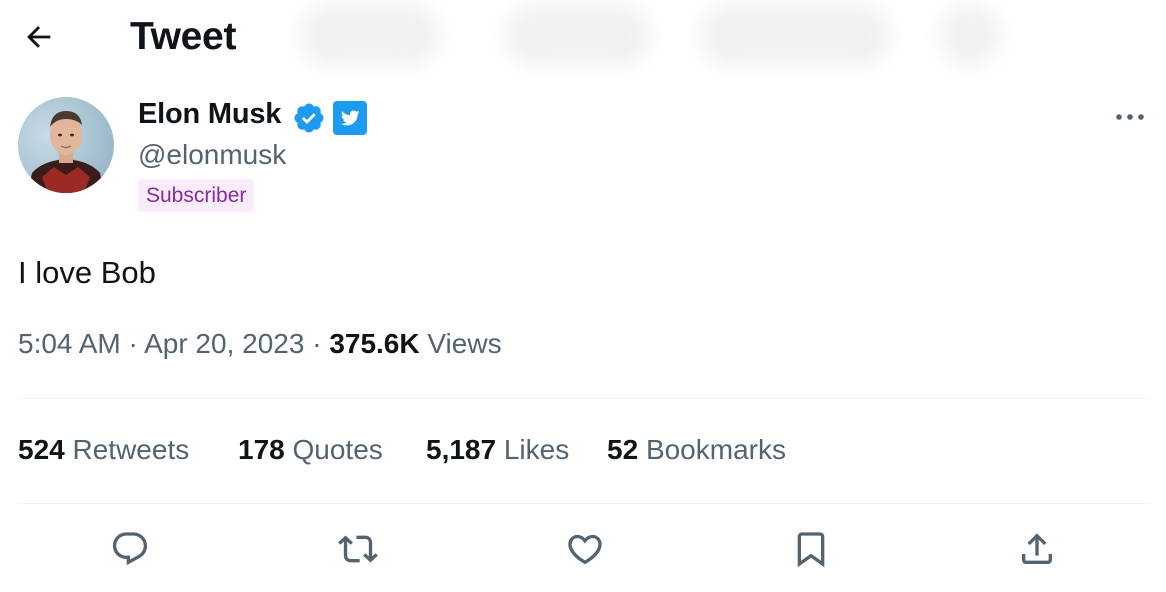 Image resolution: width=1166 pixels, height=592 pixels. What do you see at coordinates (87, 272) in the screenshot?
I see `tweet-text: I love Bob` at bounding box center [87, 272].